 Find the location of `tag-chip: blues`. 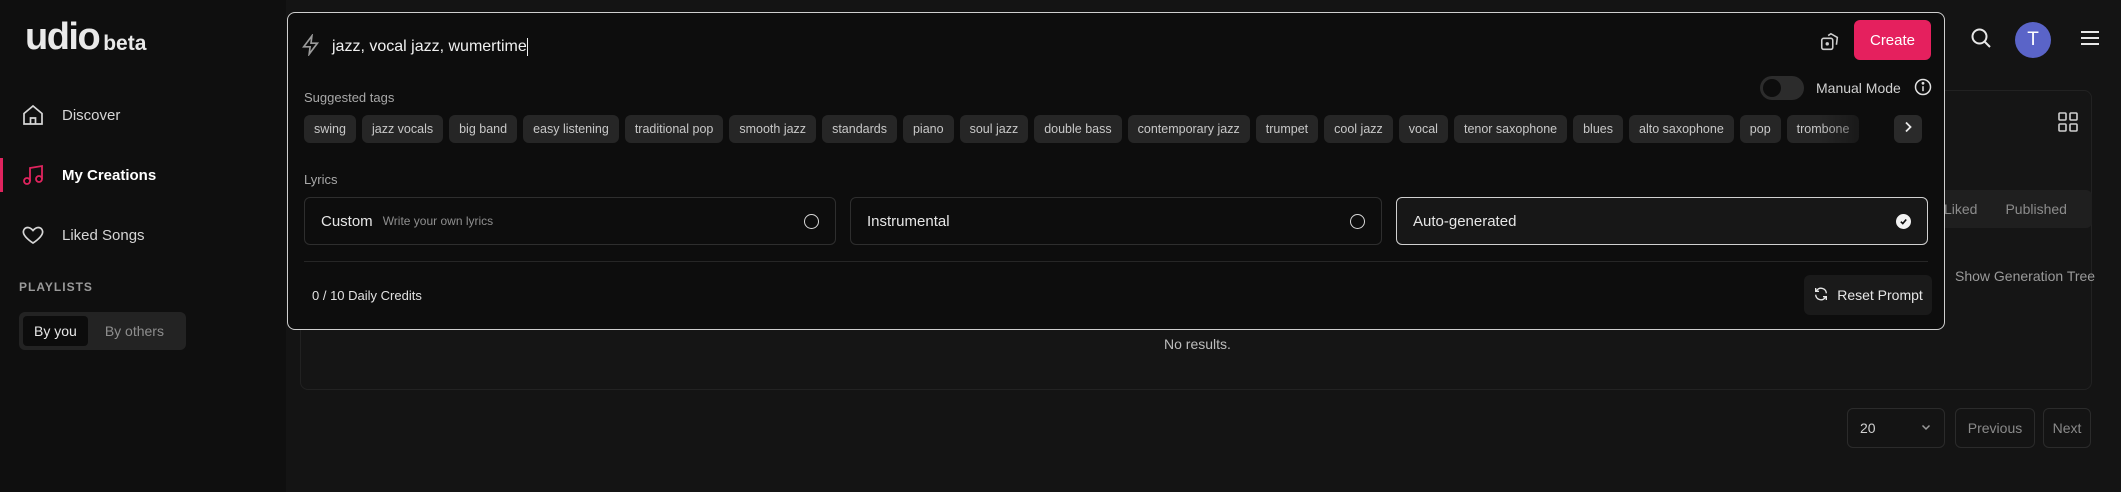

tag-chip: blues is located at coordinates (1598, 129).